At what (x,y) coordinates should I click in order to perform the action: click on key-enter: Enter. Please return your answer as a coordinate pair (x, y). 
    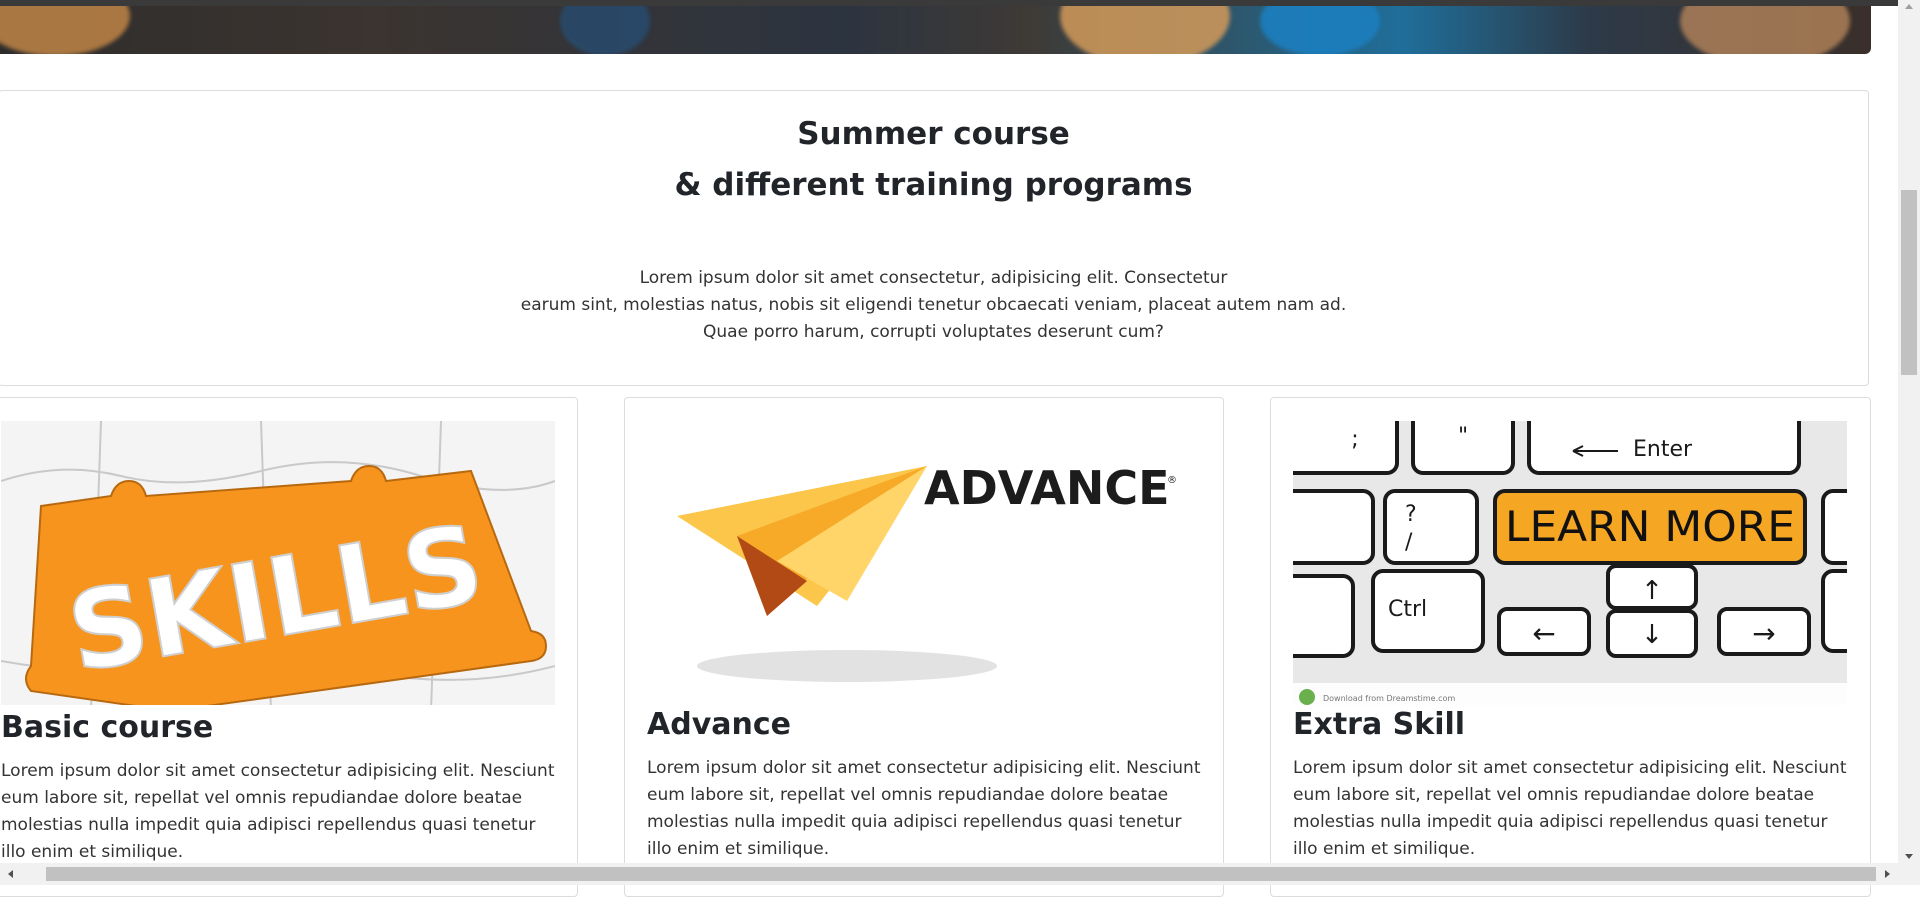
    Looking at the image, I should click on (1663, 449).